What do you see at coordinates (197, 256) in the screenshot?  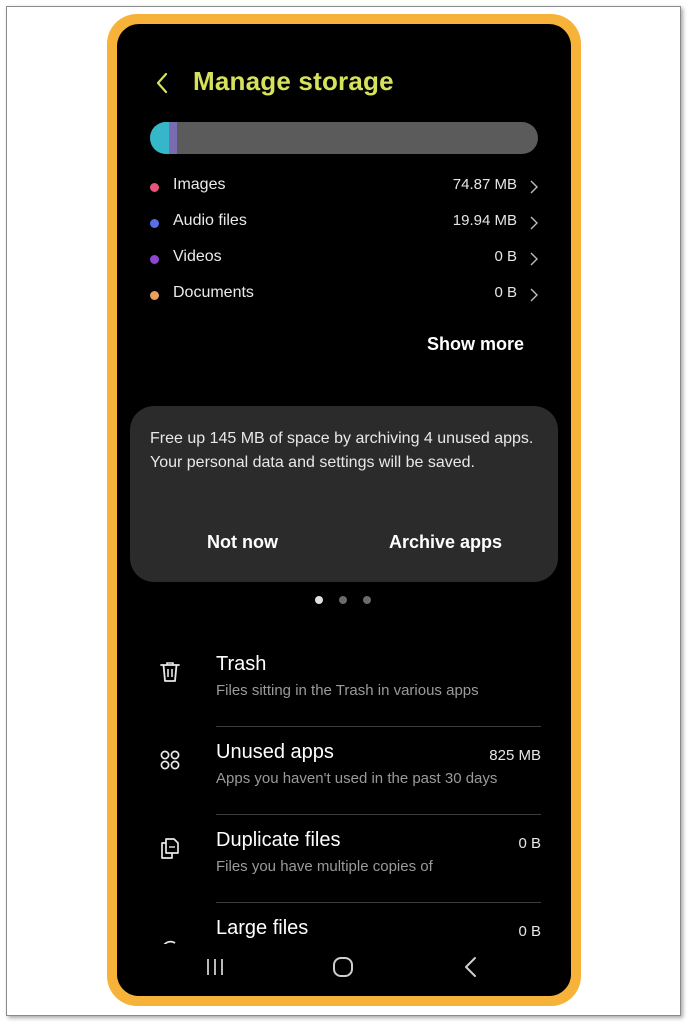 I see `category-label: Videos` at bounding box center [197, 256].